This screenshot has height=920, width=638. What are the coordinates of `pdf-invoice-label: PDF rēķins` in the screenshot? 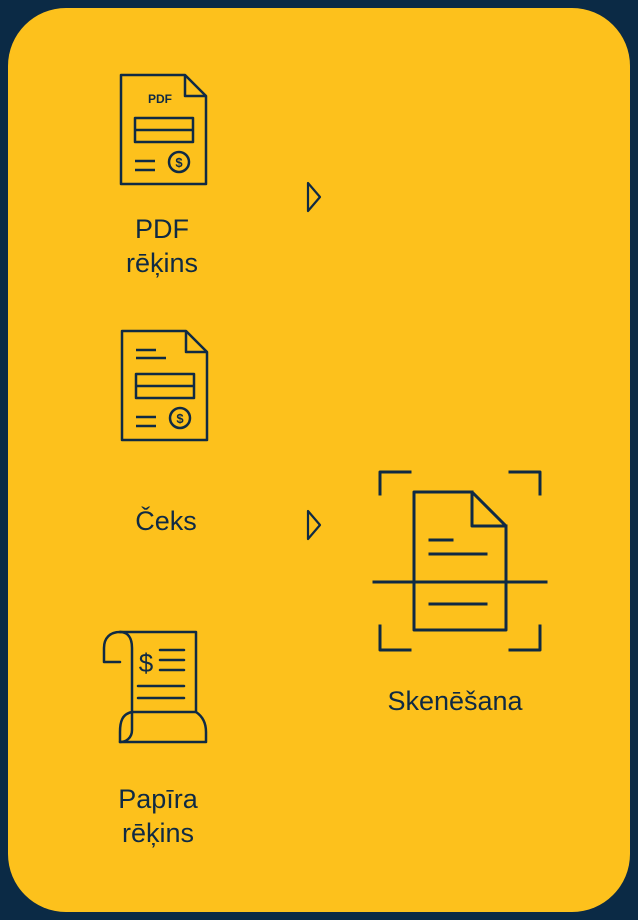 It's located at (162, 246).